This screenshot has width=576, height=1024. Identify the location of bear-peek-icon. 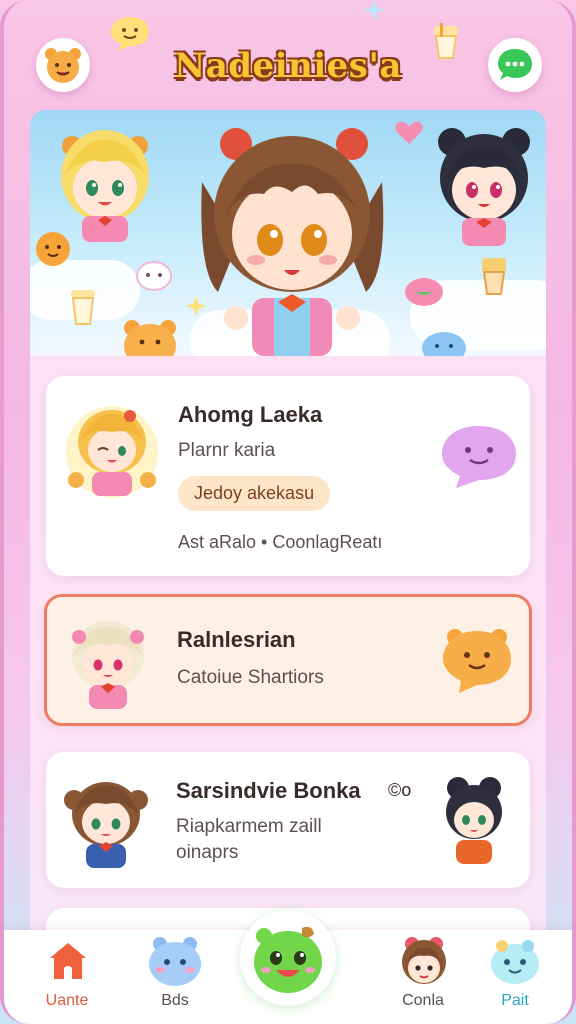
(150, 338).